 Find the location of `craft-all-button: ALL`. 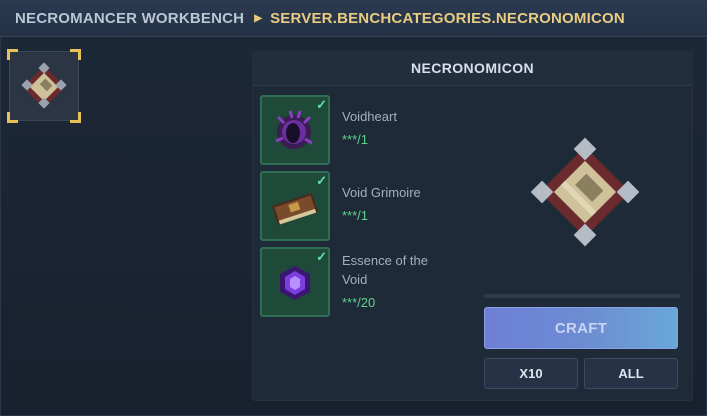

craft-all-button: ALL is located at coordinates (631, 373).